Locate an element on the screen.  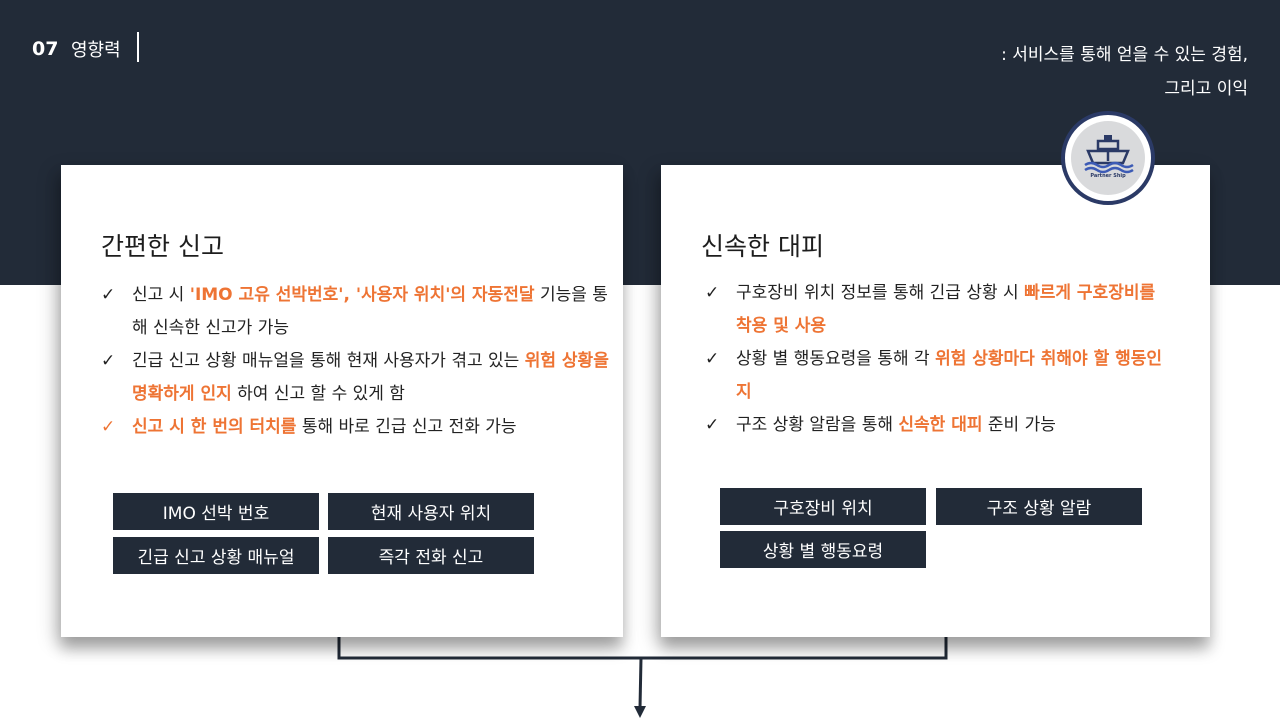
list-item: ✓ 구조 상황 알람을 통해 신속한 대피 준비 가능 is located at coordinates (935, 425).